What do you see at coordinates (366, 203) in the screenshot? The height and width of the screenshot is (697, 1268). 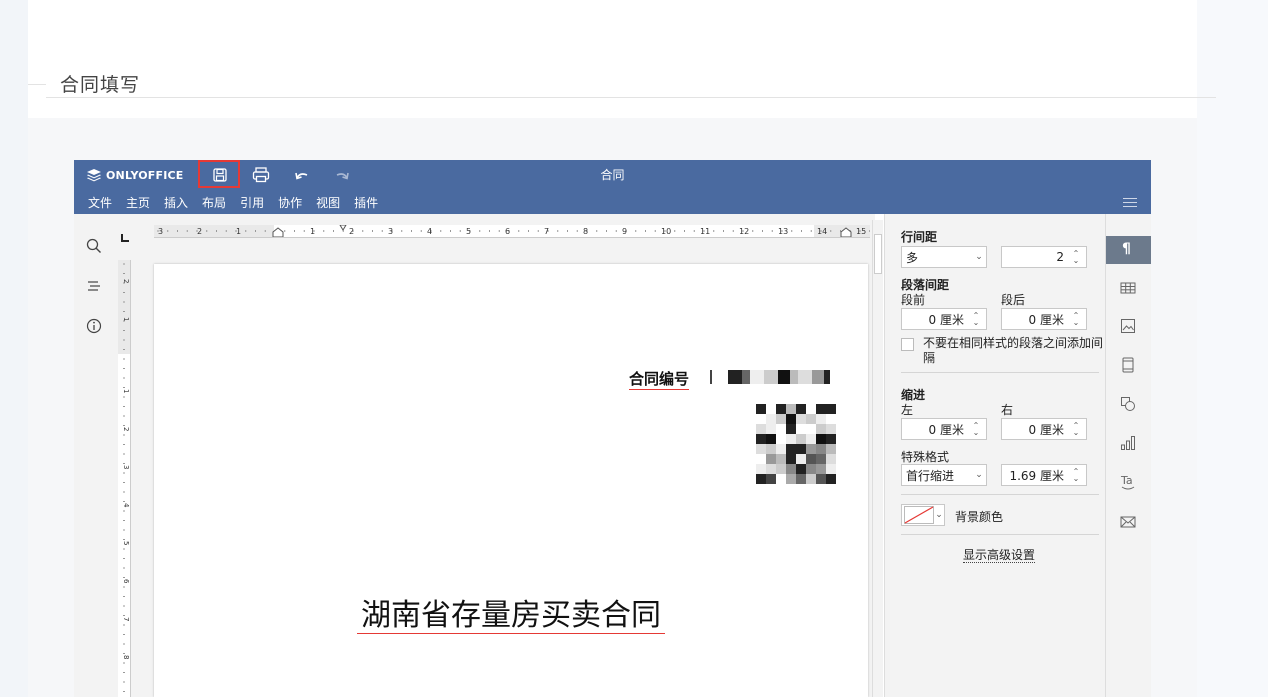 I see `menu-plugins: 插件` at bounding box center [366, 203].